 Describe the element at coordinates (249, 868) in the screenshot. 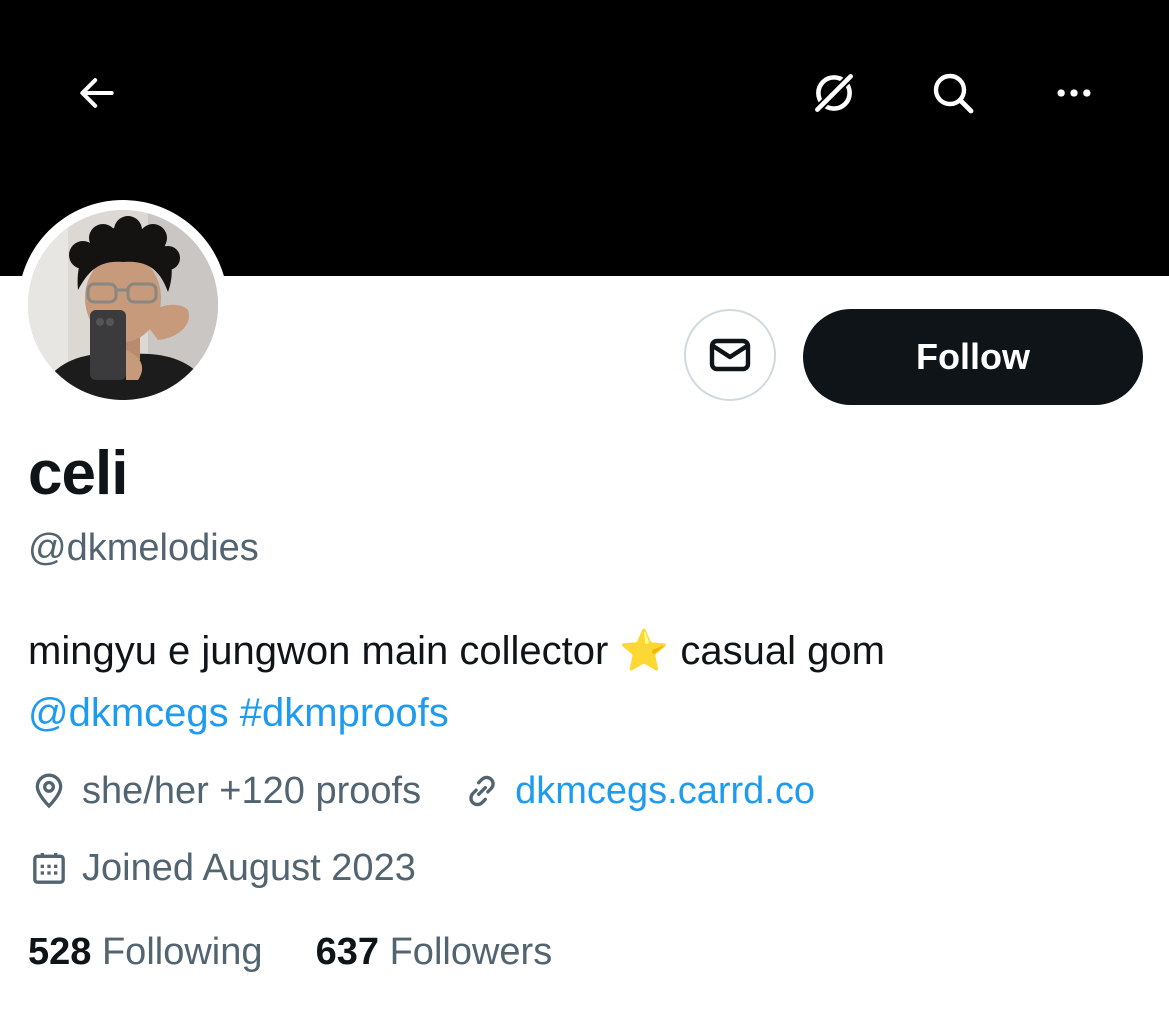

I see `joined-date: Joined August 2023` at that location.